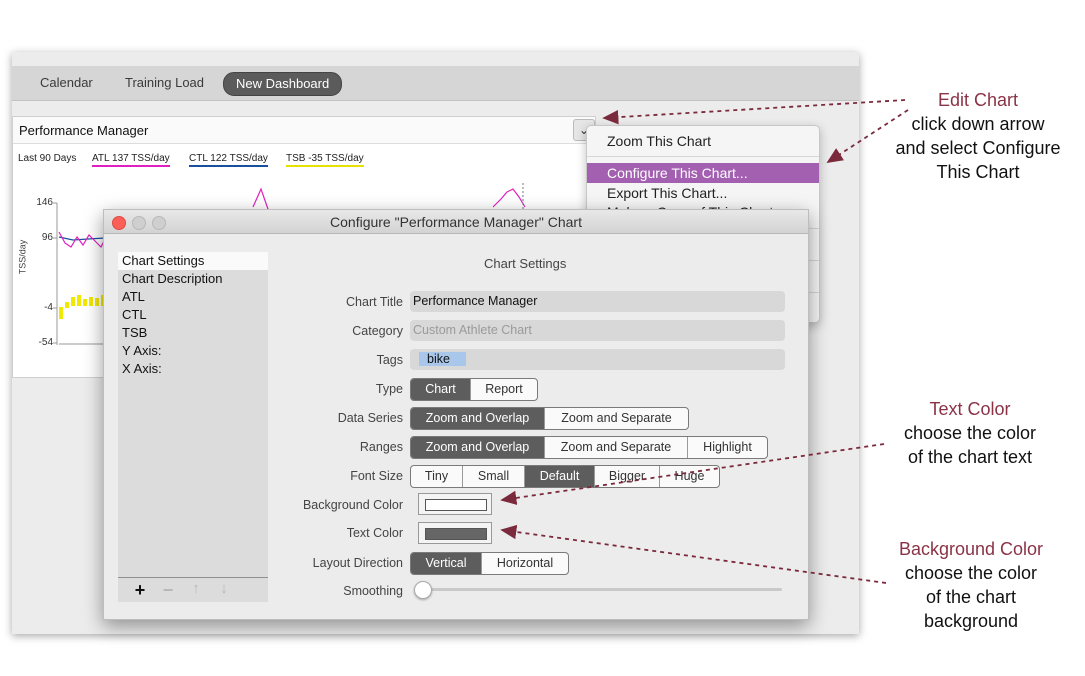  I want to click on tab-calendar: Calendar, so click(66, 83).